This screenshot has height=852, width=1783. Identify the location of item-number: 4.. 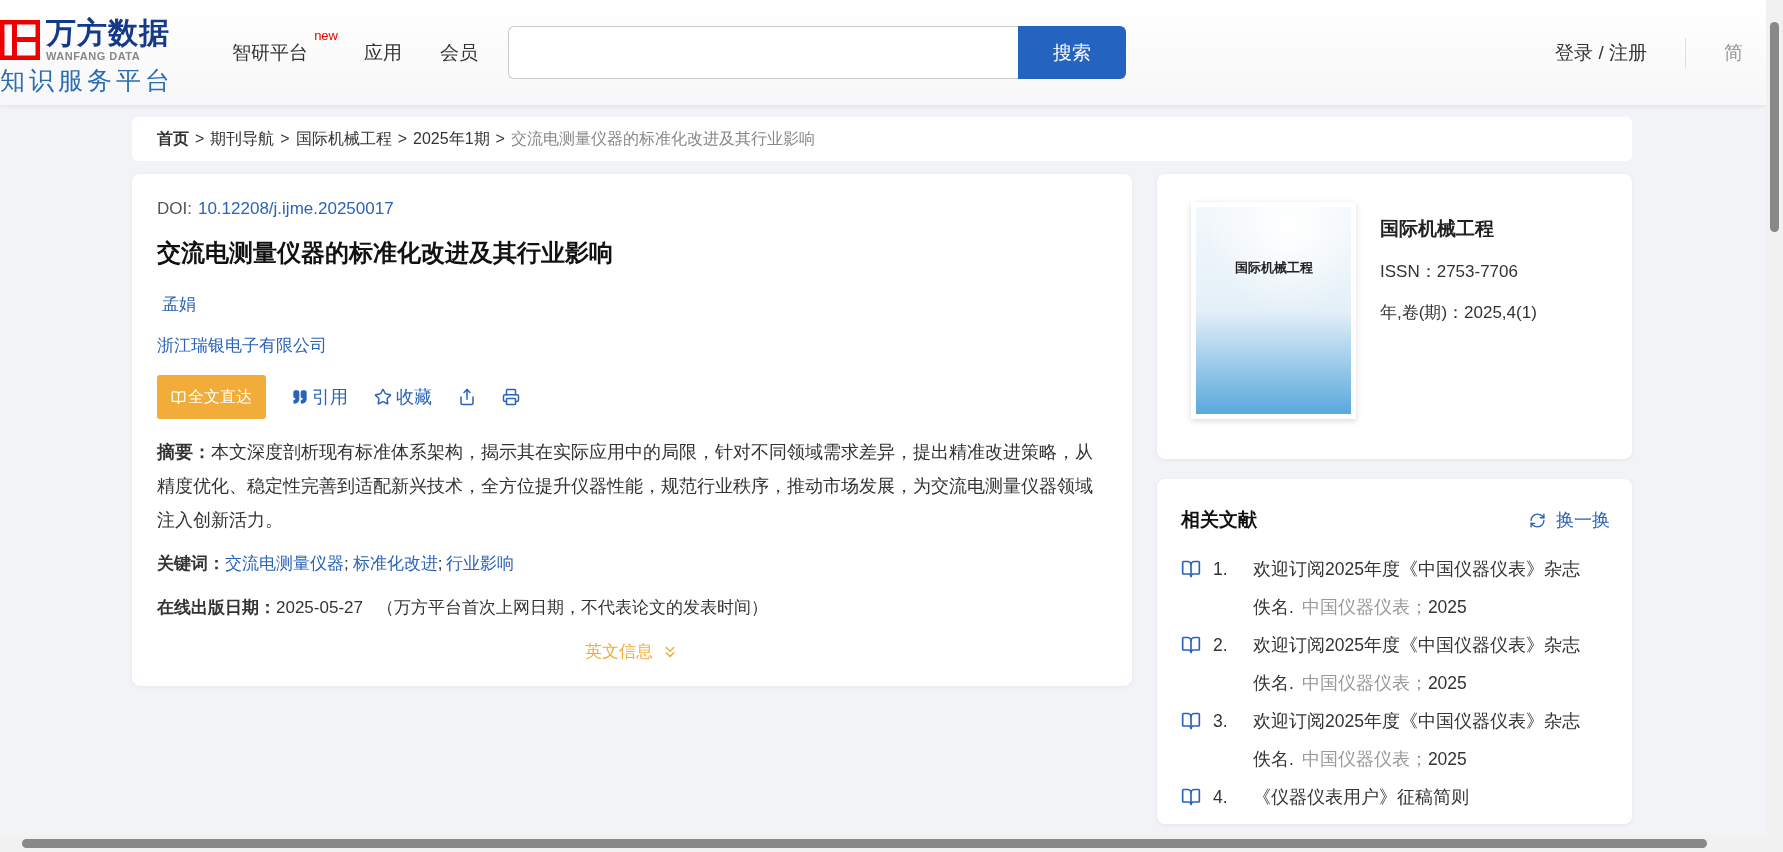
(1221, 797).